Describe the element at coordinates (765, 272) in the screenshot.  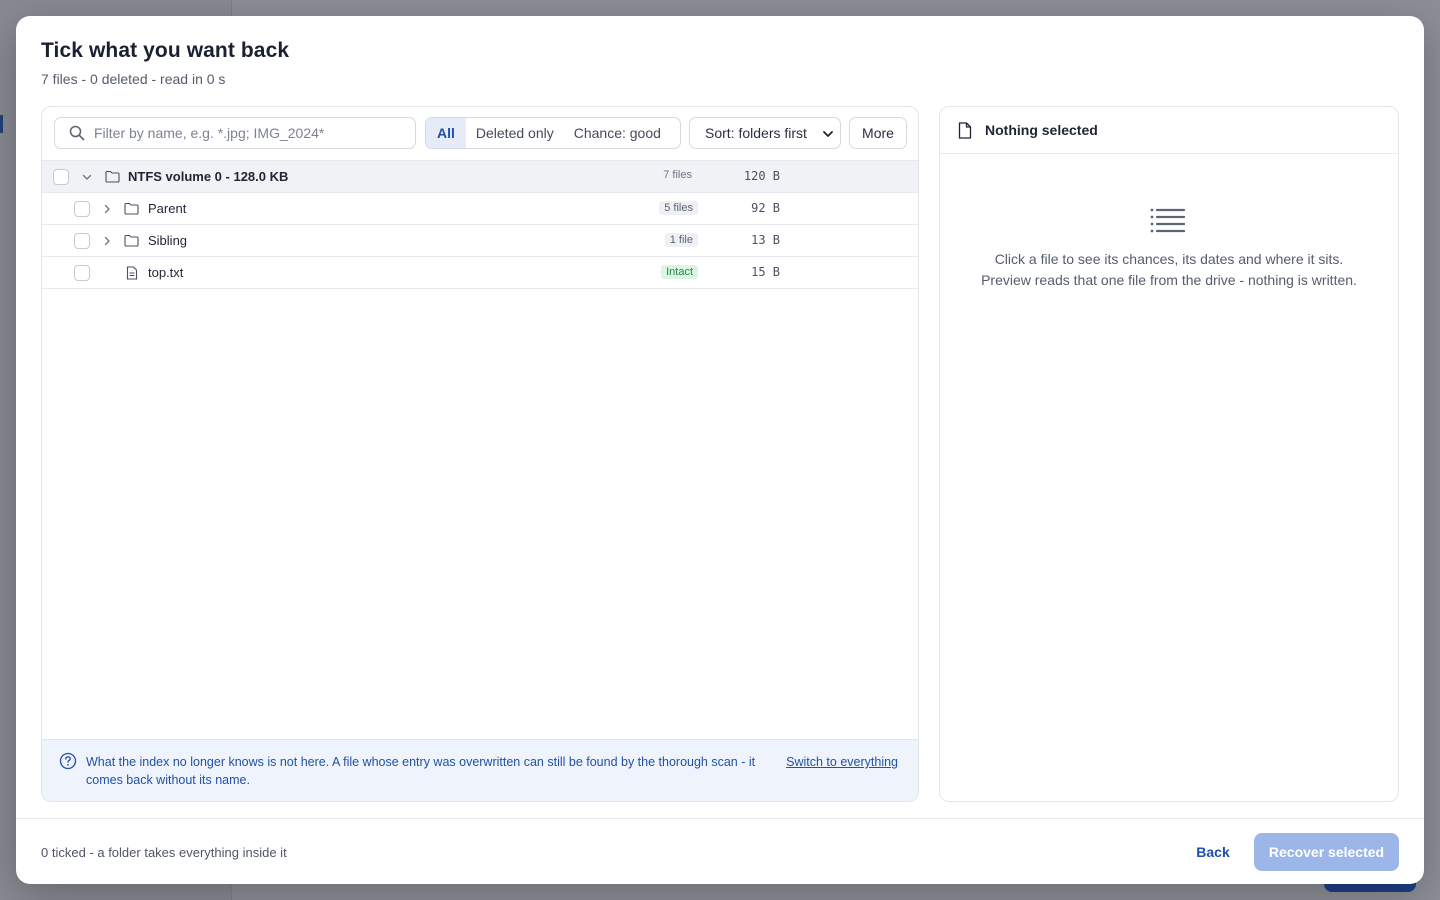
I see `item-size: 15 B` at that location.